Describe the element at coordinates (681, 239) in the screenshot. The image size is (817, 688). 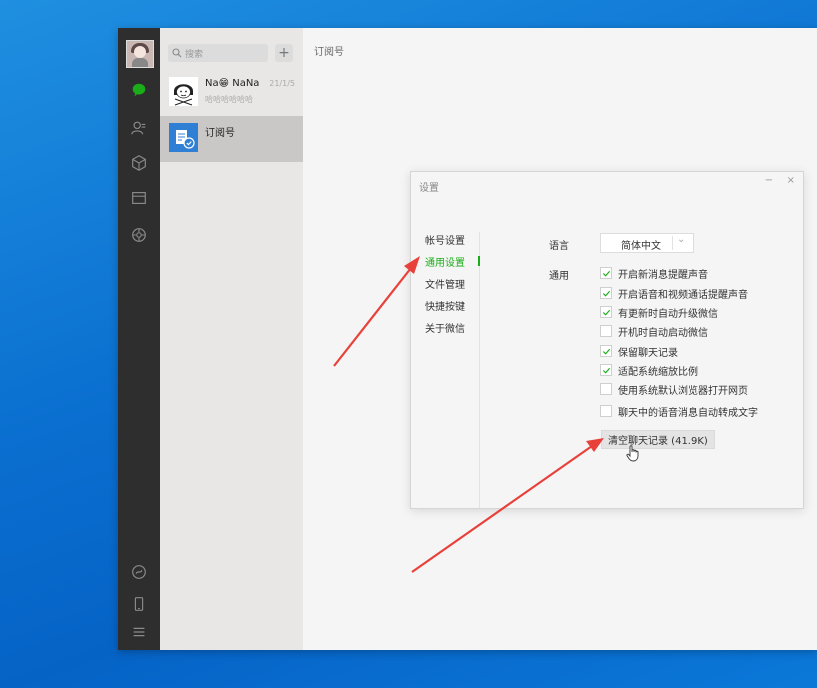
I see `chevron-down-icon: ⌄` at that location.